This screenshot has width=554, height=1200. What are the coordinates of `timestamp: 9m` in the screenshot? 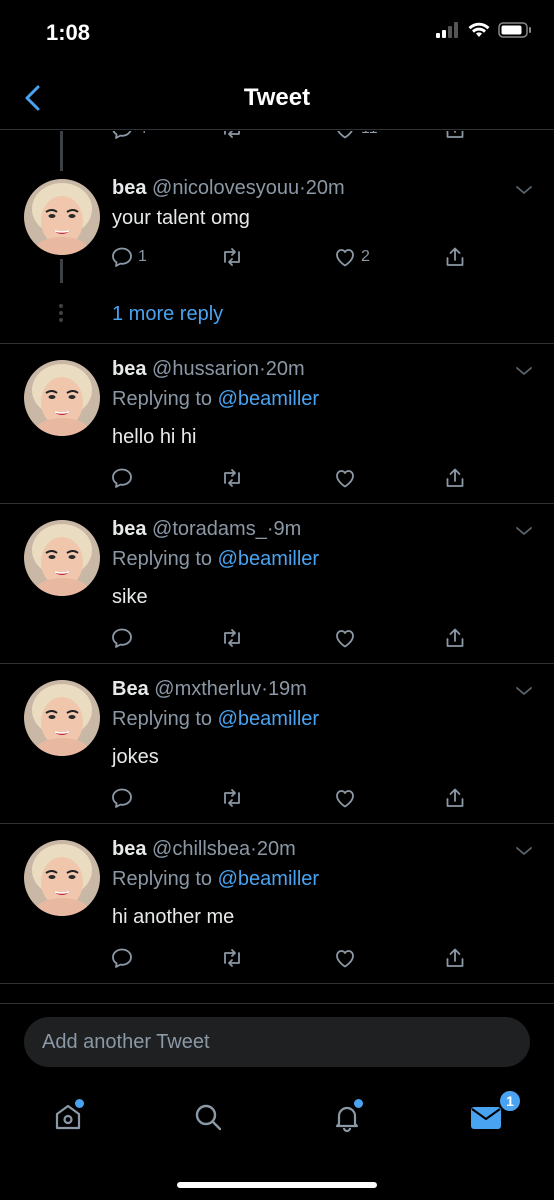 It's located at (287, 529).